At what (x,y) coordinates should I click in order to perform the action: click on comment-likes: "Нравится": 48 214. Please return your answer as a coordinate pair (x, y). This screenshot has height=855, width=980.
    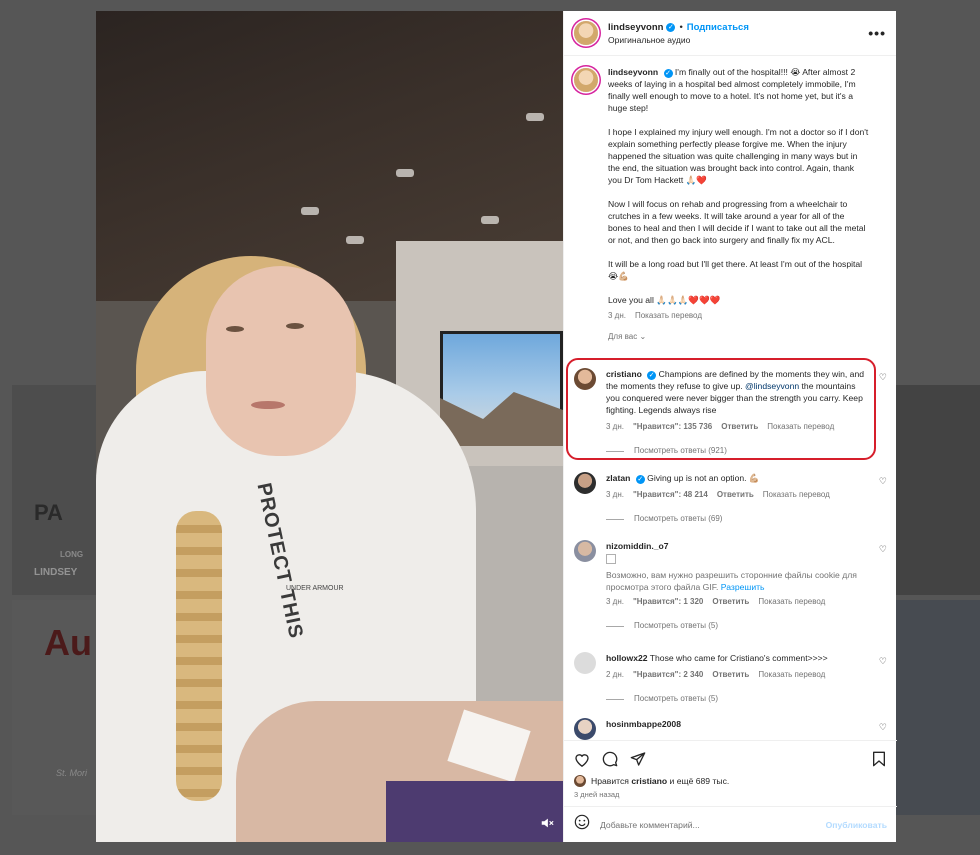
    Looking at the image, I should click on (670, 495).